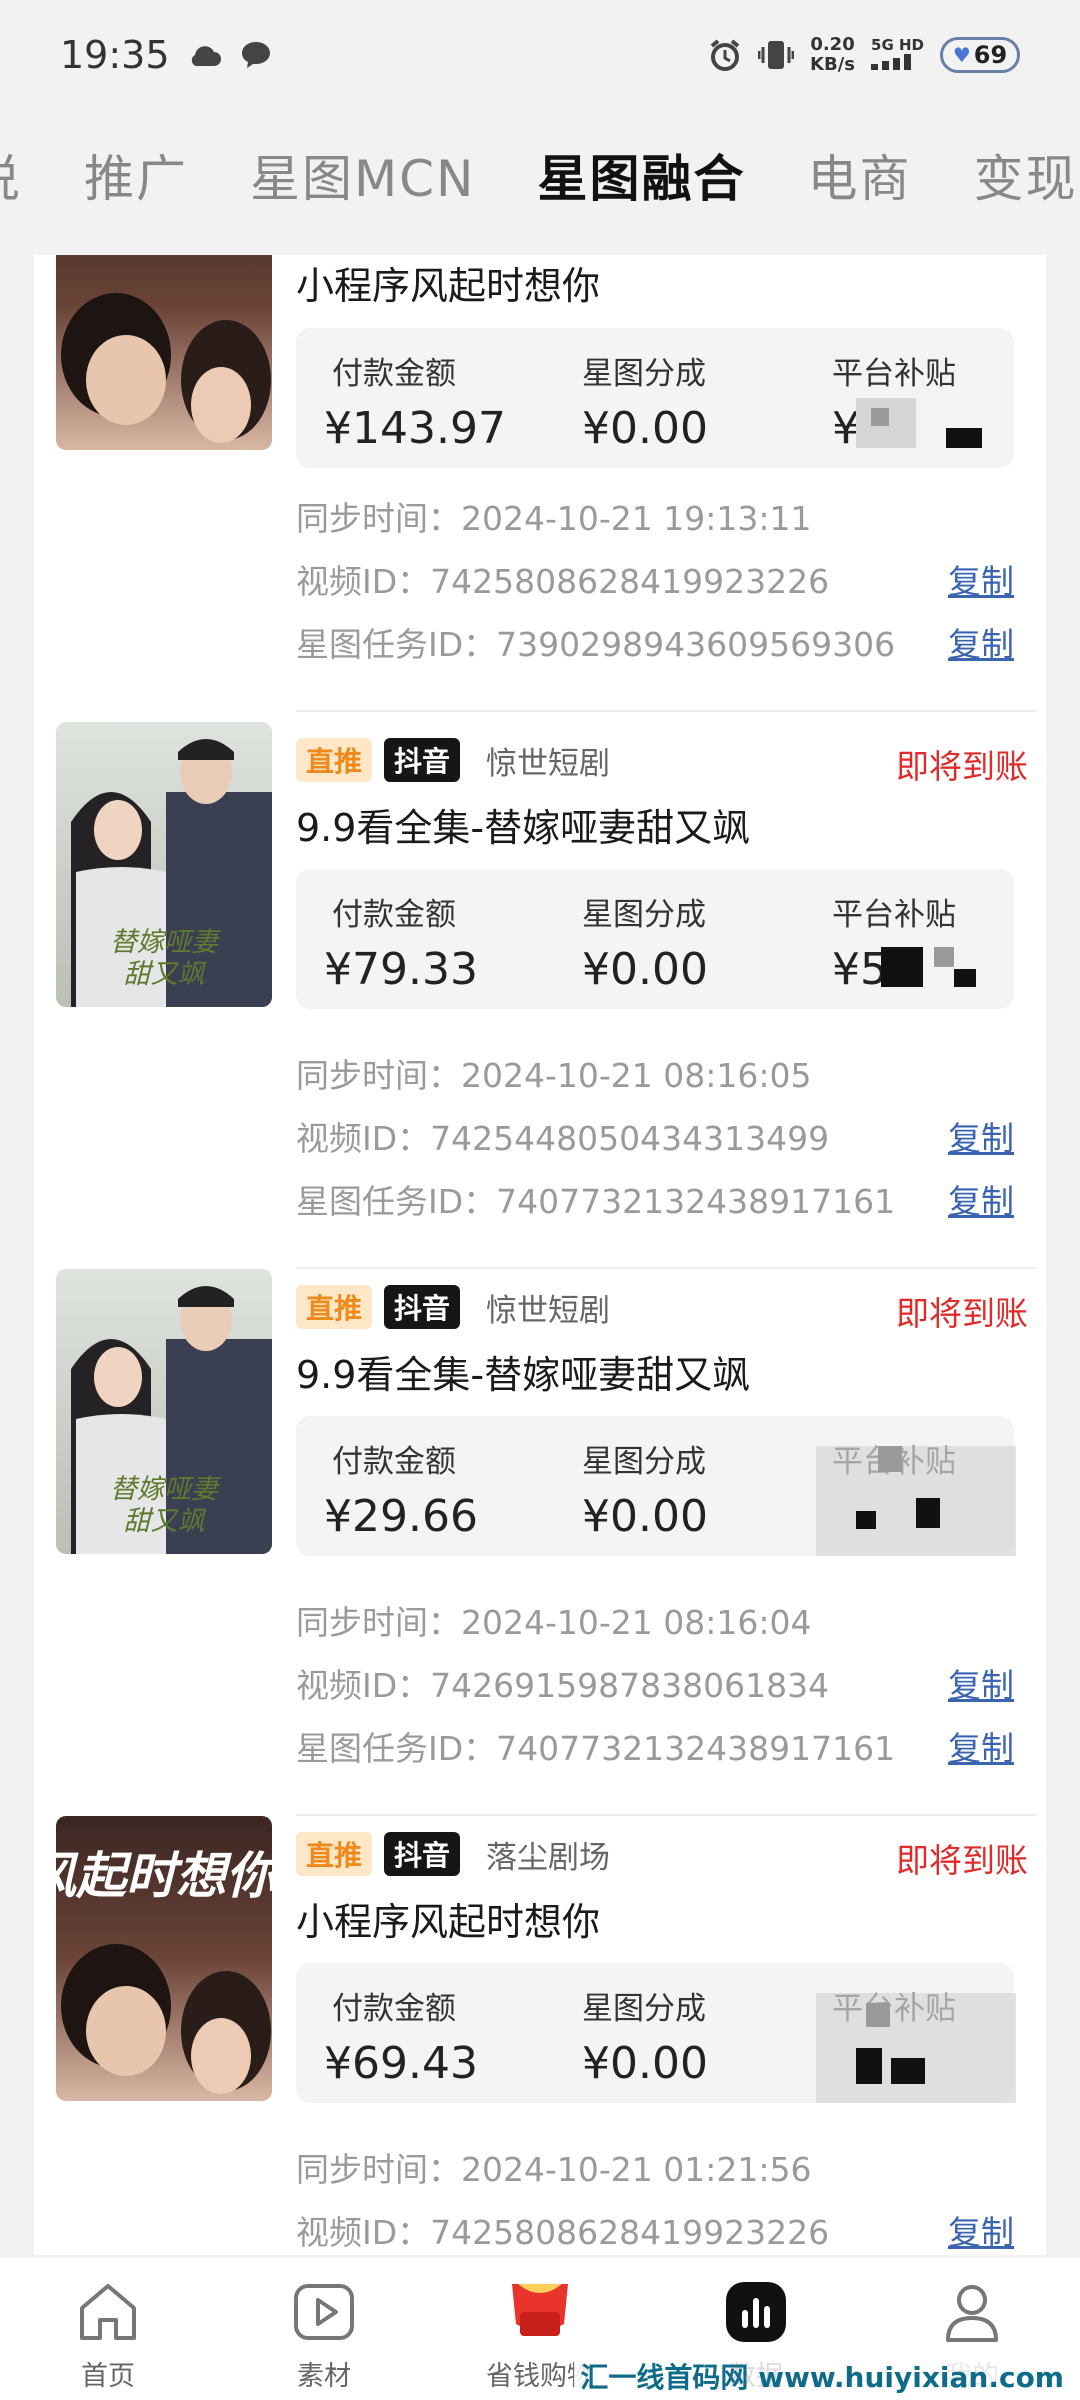  I want to click on video-id-value: 7426915987838061834, so click(630, 1685).